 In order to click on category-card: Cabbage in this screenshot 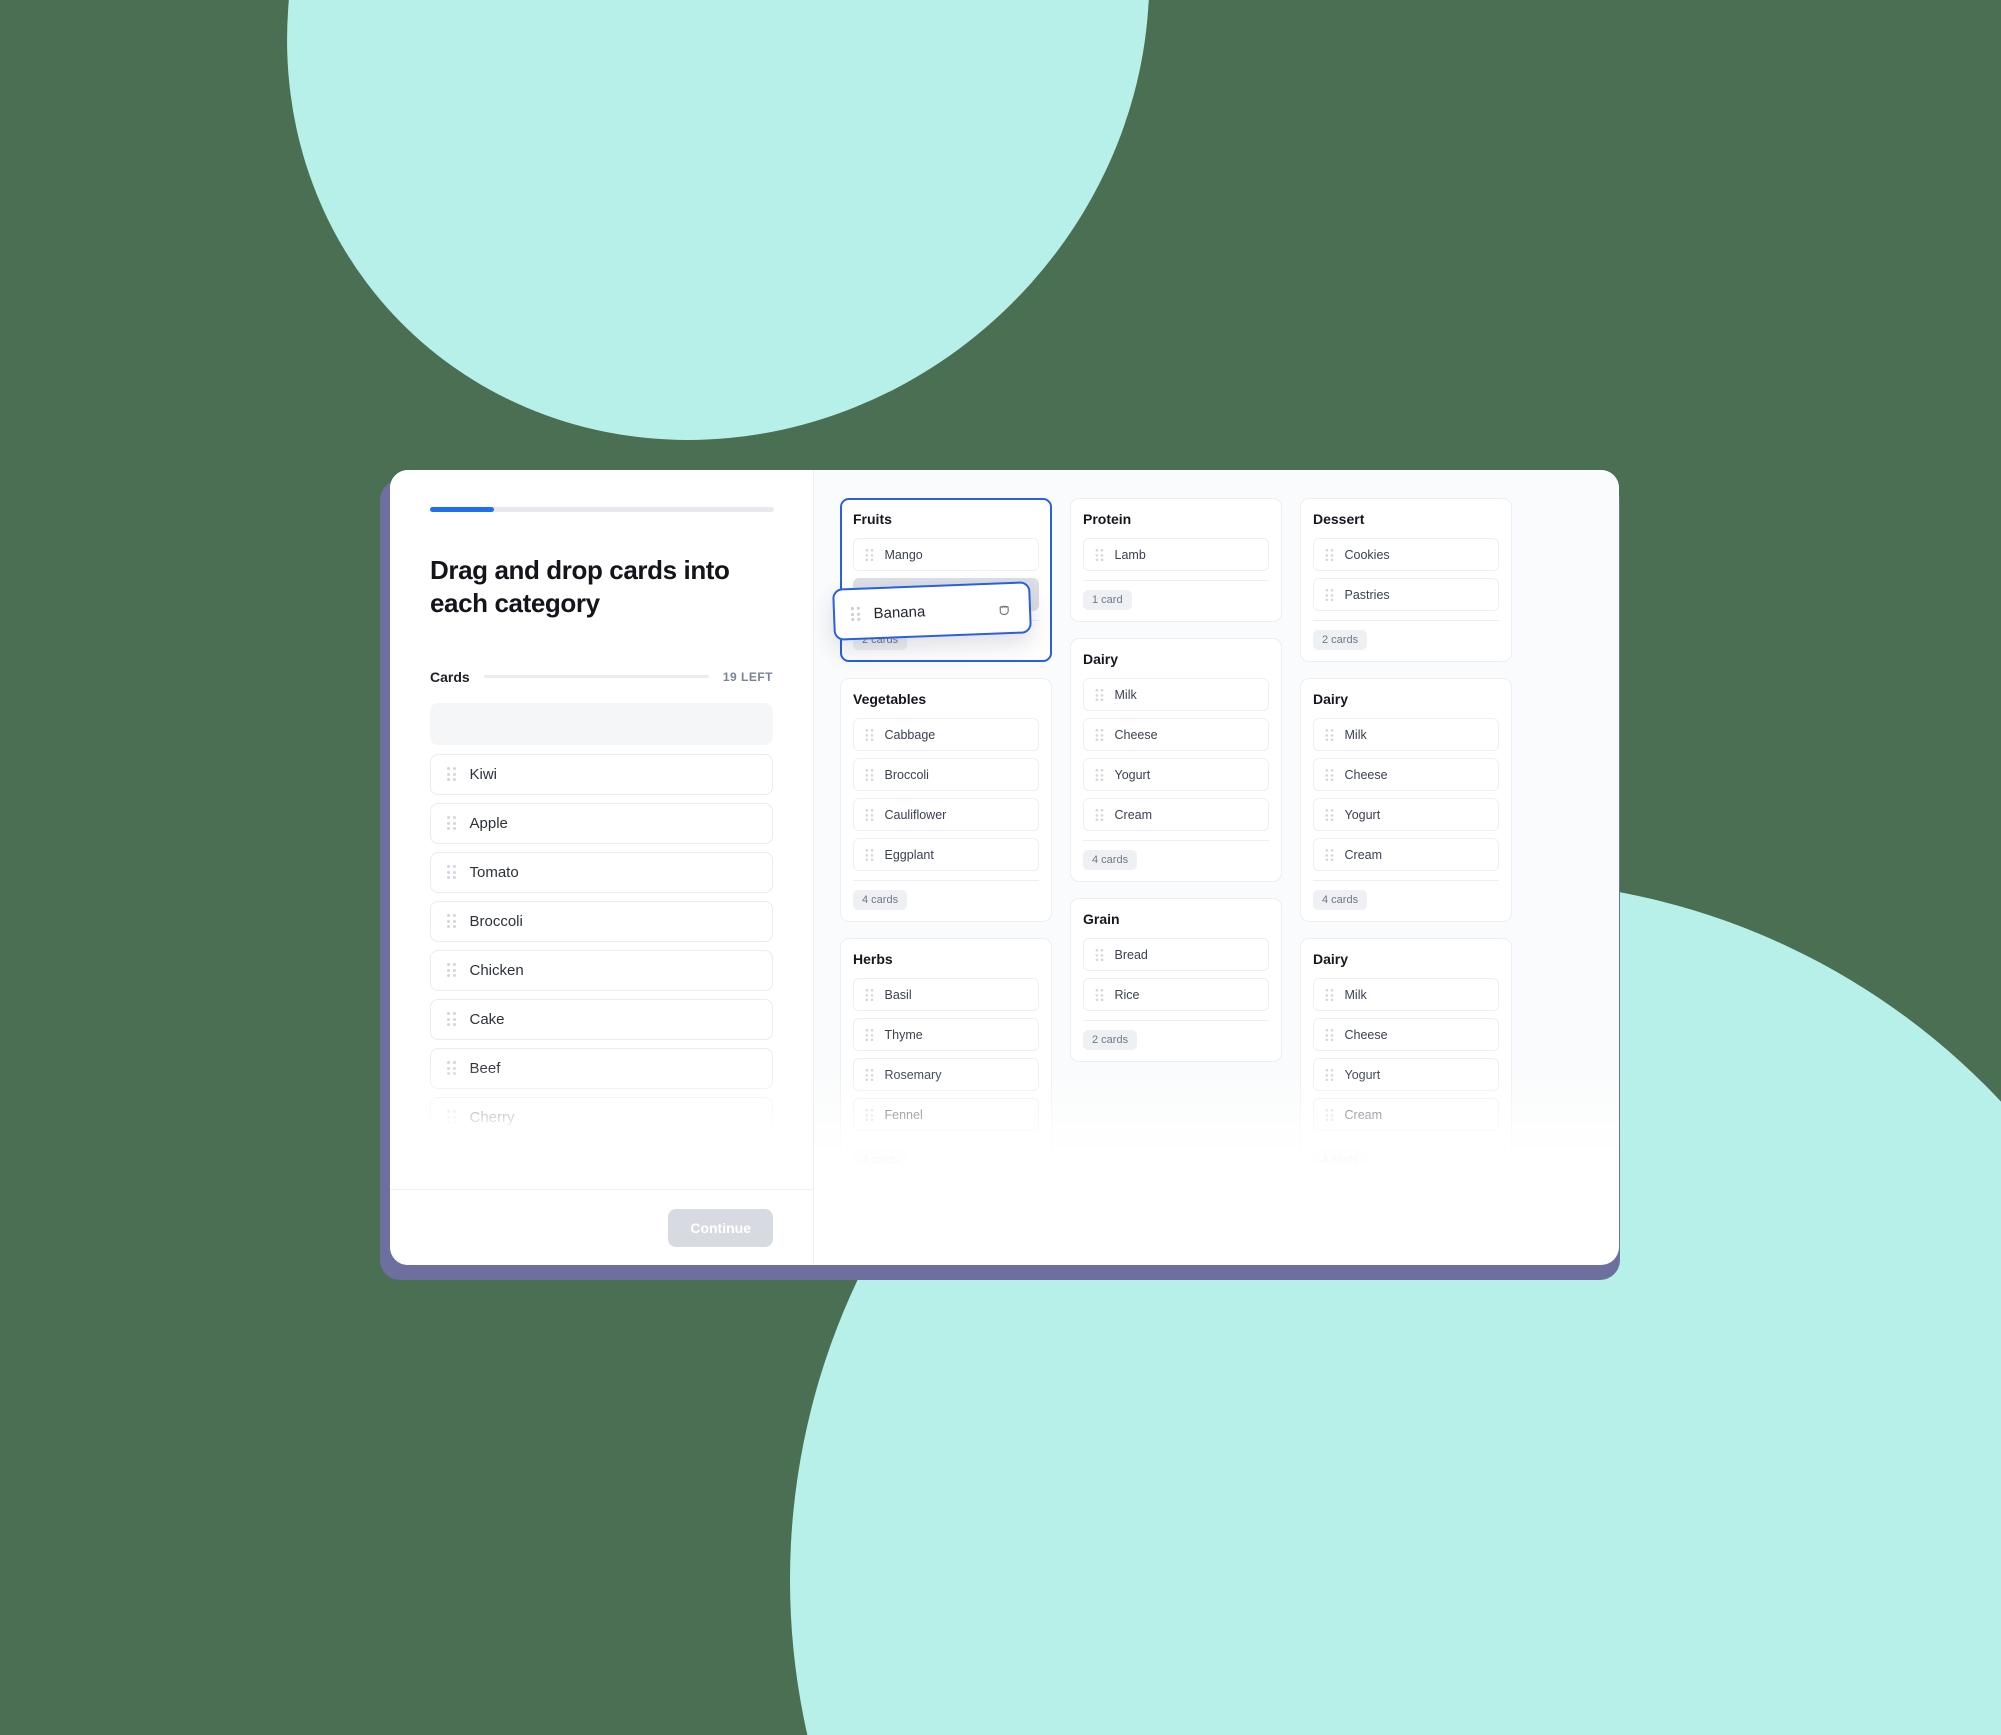, I will do `click(946, 734)`.